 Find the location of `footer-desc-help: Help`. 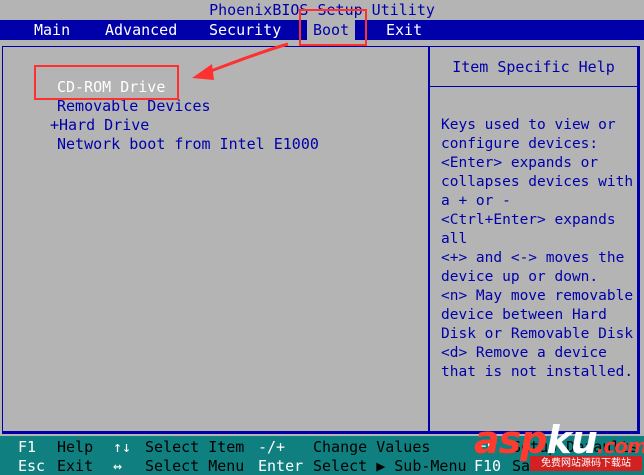

footer-desc-help: Help is located at coordinates (75, 447).